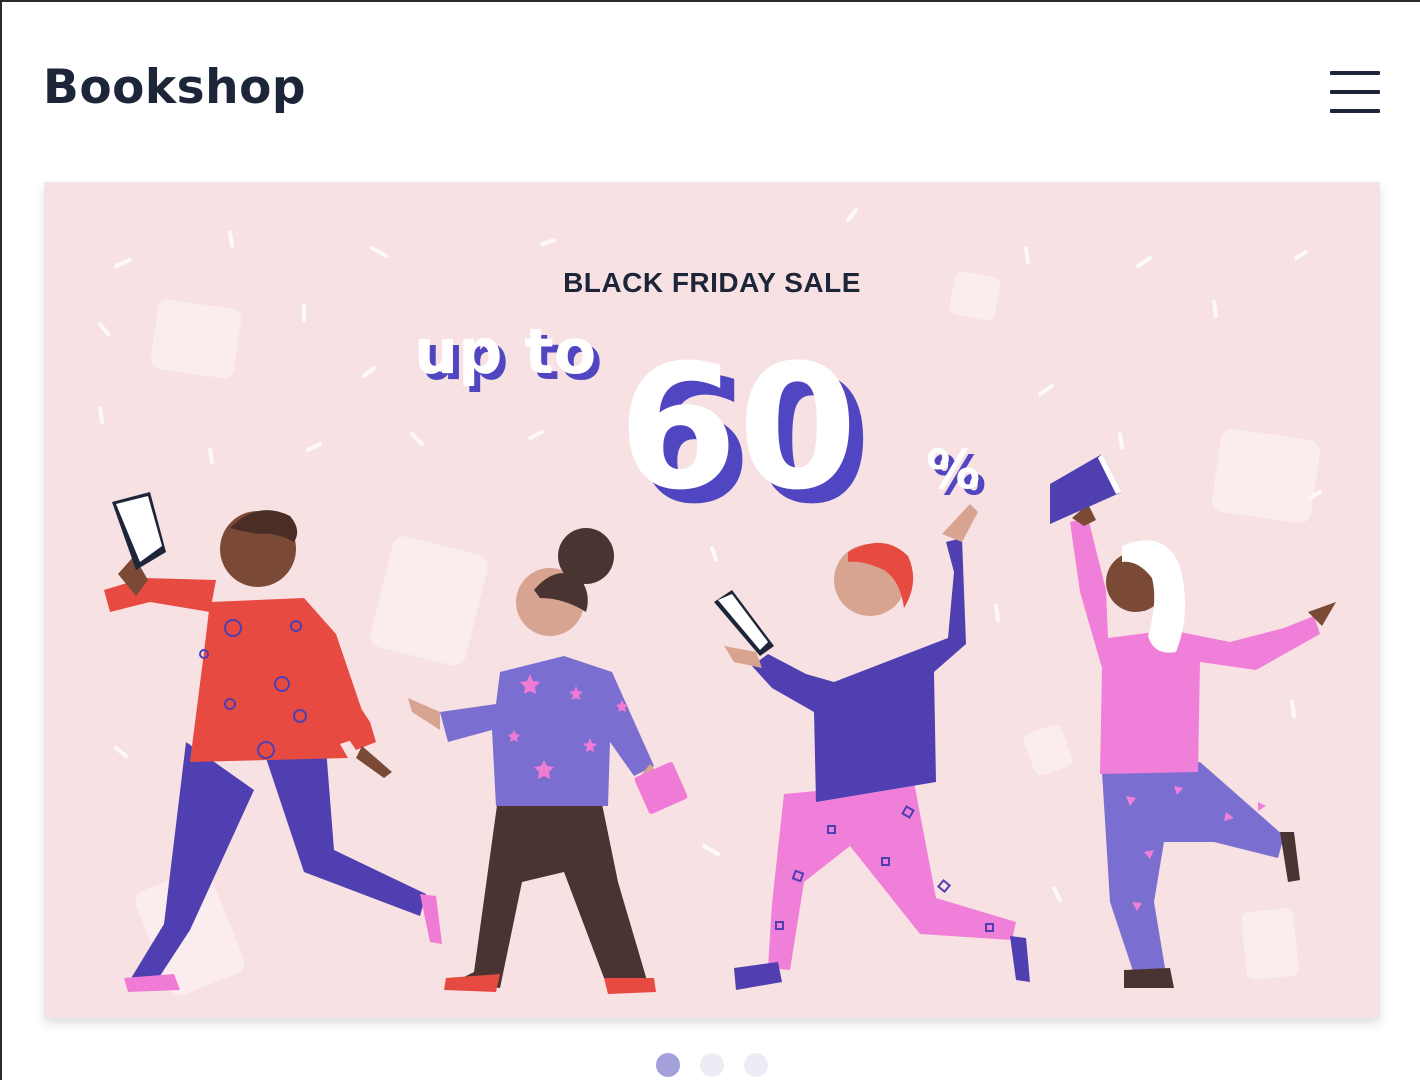 This screenshot has width=1420, height=1080. What do you see at coordinates (174, 87) in the screenshot?
I see `site-logo: Bookshop` at bounding box center [174, 87].